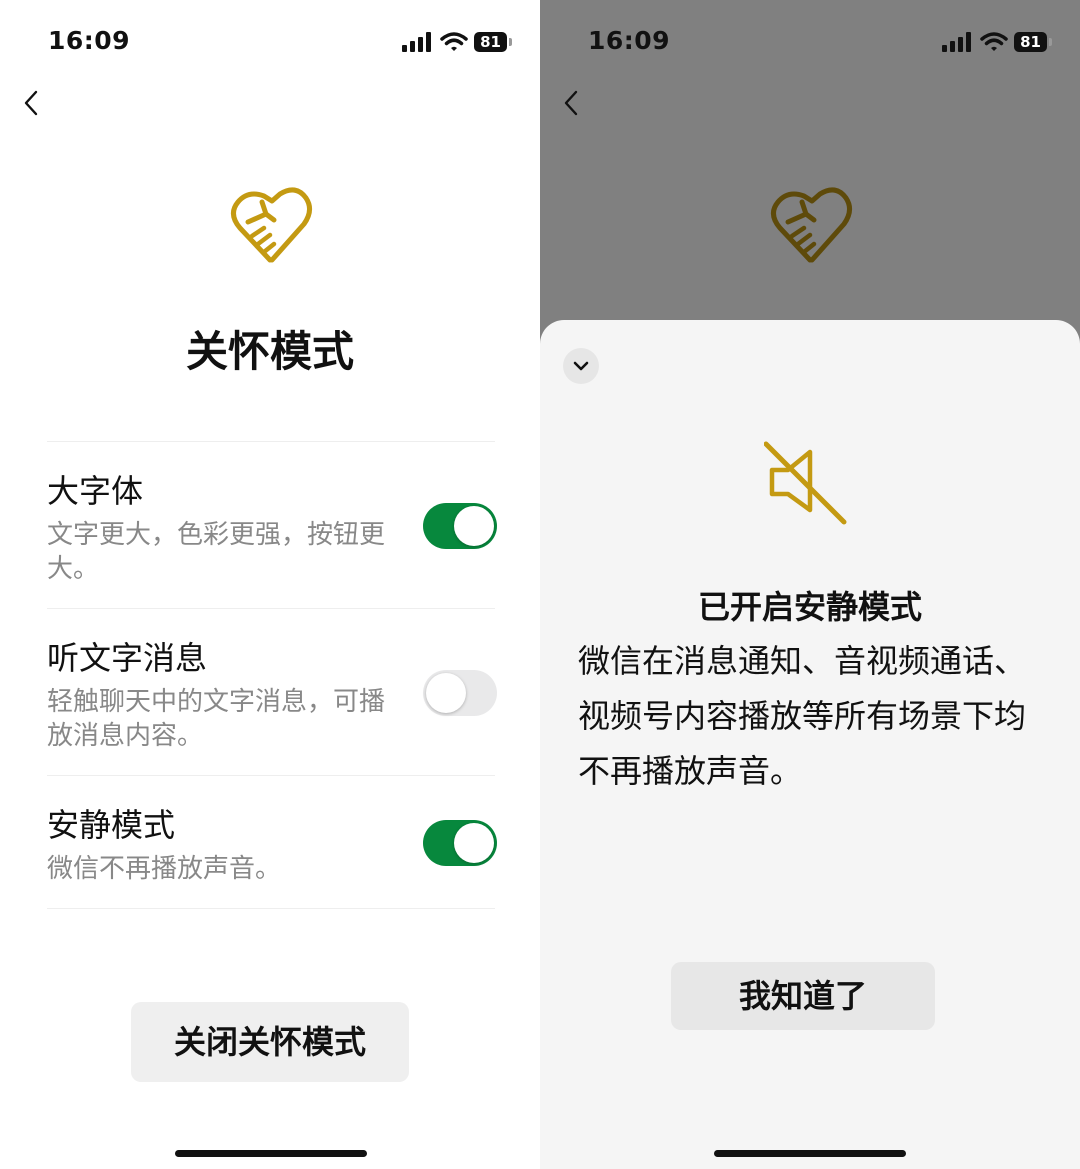  What do you see at coordinates (127, 658) in the screenshot?
I see `setting-title-listen-text: 听文字消息` at bounding box center [127, 658].